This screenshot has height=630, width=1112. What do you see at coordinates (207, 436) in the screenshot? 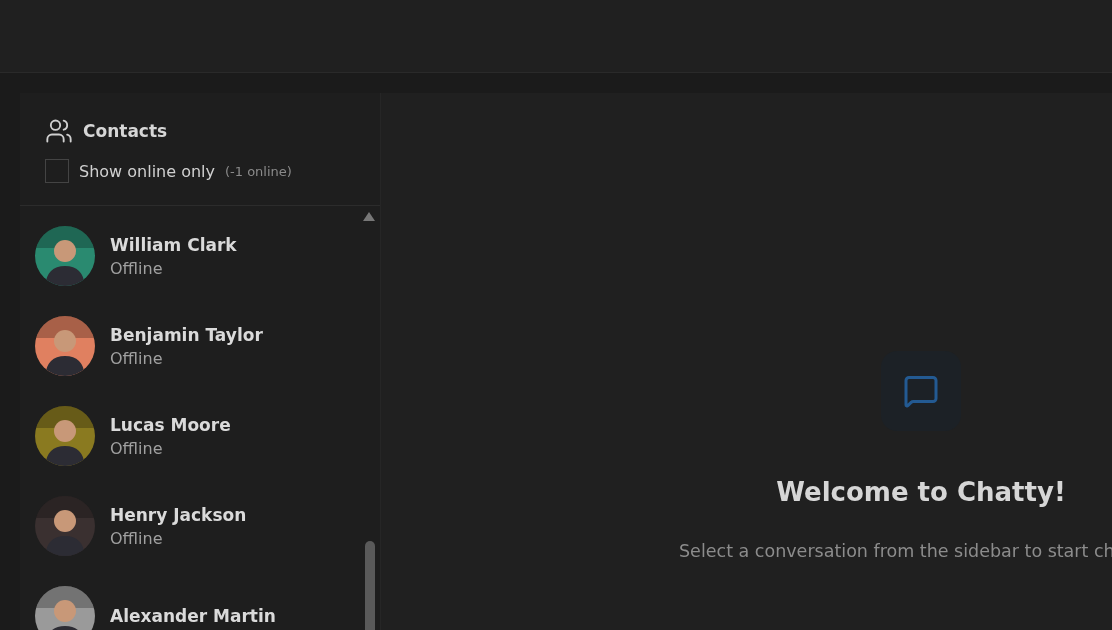
I see `contact-item: Lucas Moore Offline` at bounding box center [207, 436].